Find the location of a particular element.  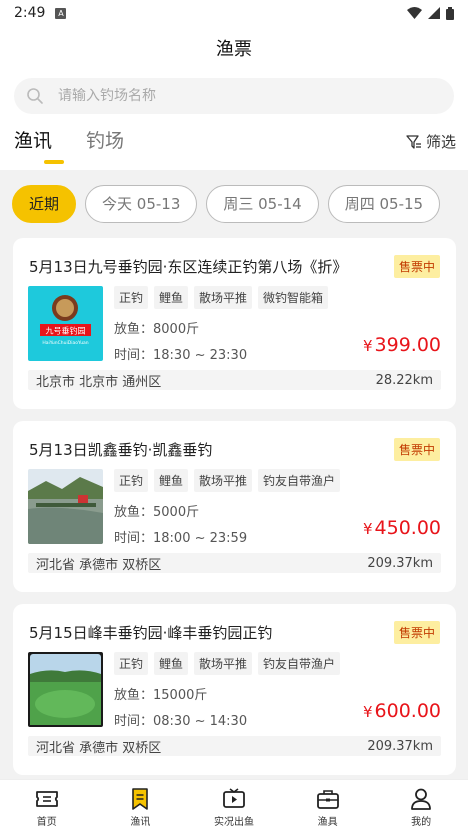

filter-button: 筛选 is located at coordinates (431, 141).